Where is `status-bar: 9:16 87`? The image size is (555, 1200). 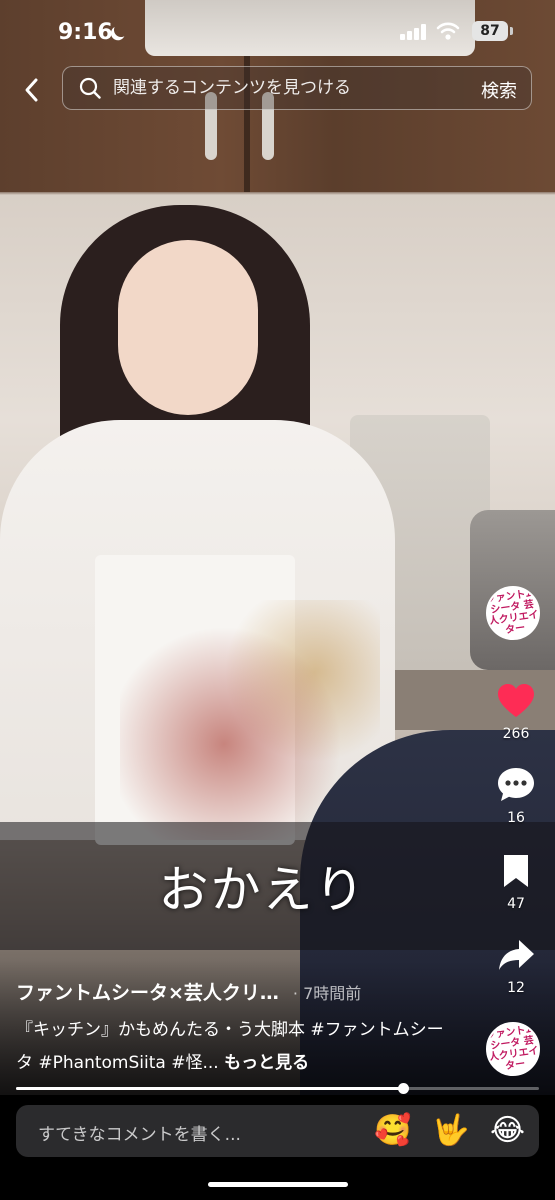
status-bar: 9:16 87 is located at coordinates (277, 30).